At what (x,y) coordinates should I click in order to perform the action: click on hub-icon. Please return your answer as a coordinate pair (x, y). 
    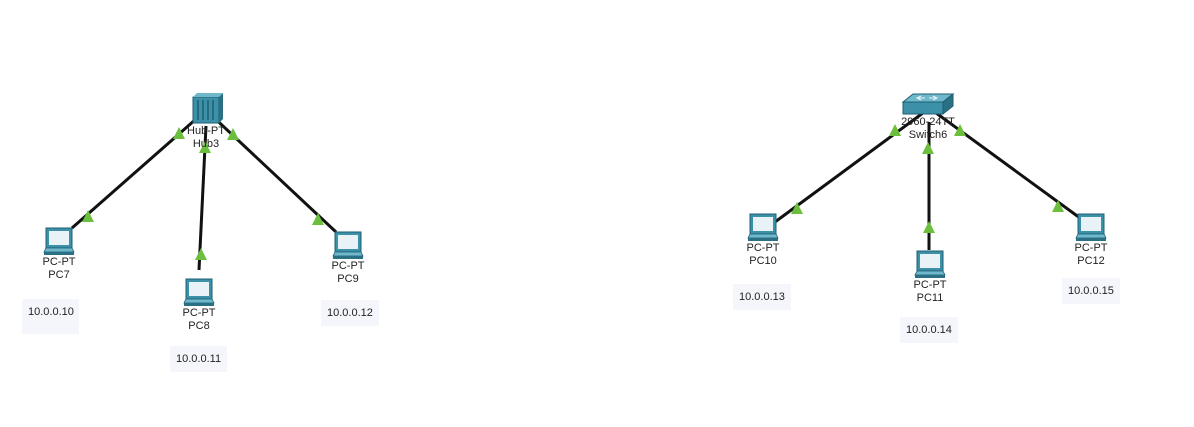
    Looking at the image, I should click on (207, 108).